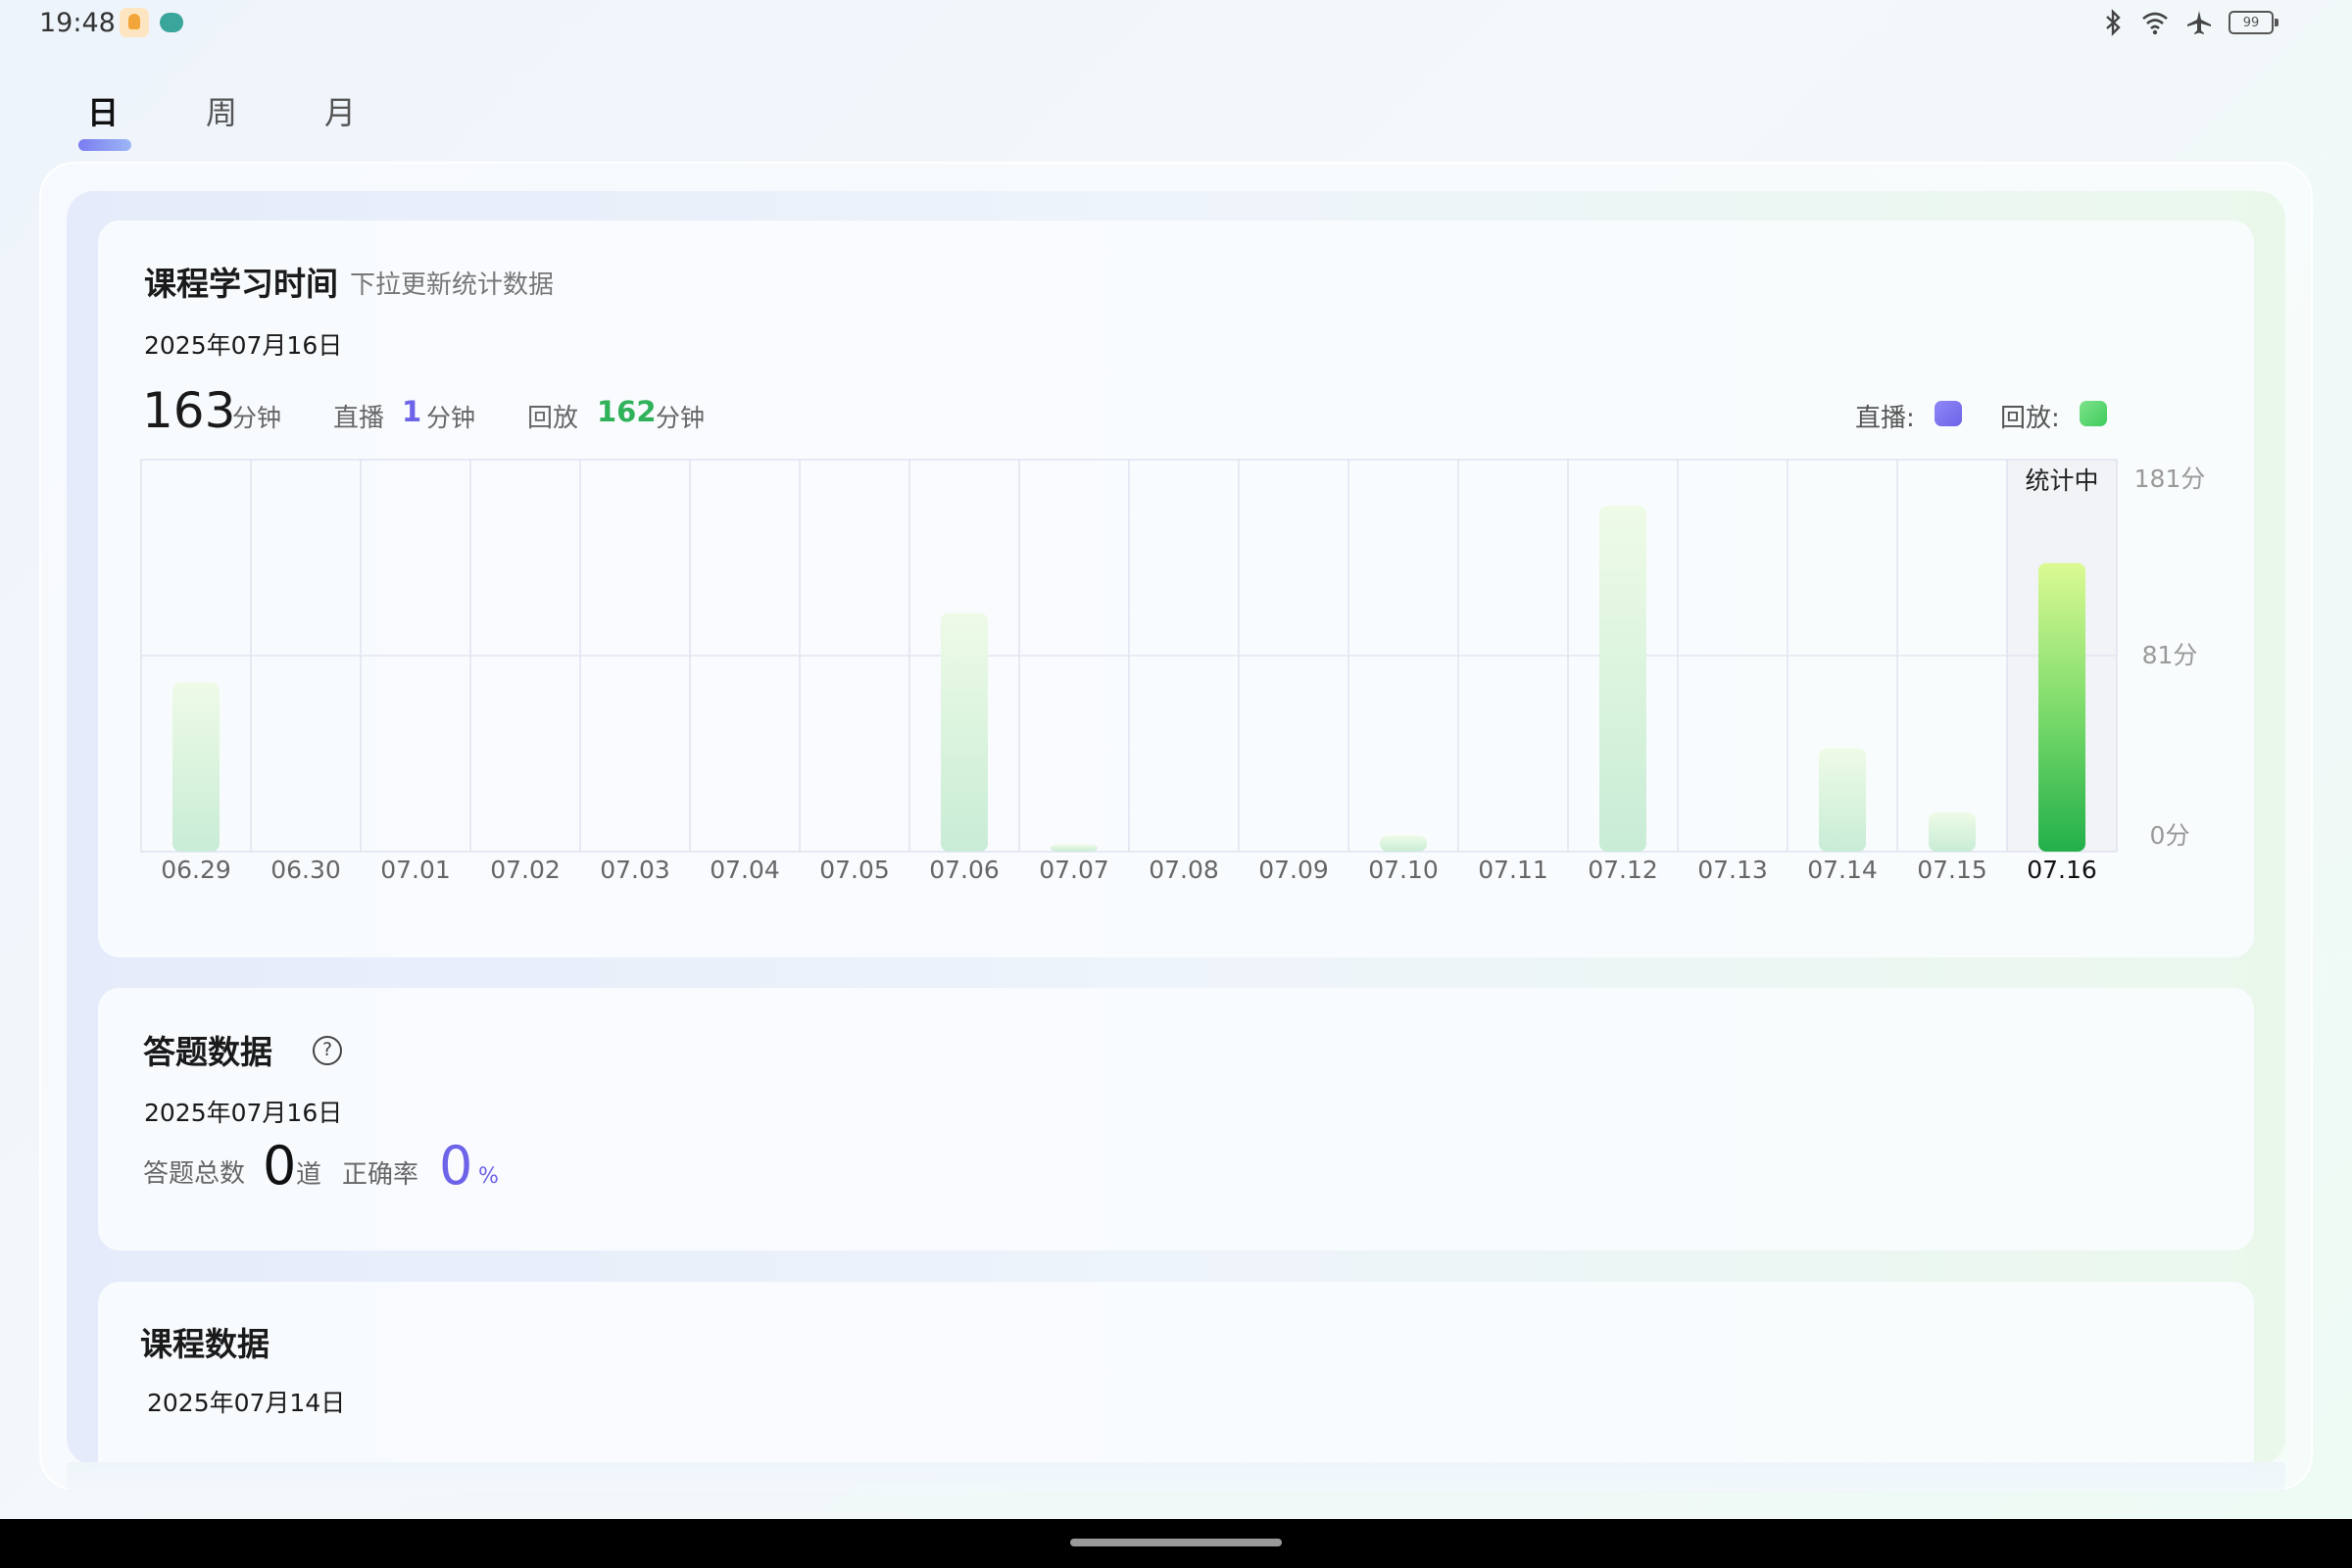 The width and height of the screenshot is (2352, 1568). What do you see at coordinates (1732, 870) in the screenshot?
I see `x-tick-label: 07.13` at bounding box center [1732, 870].